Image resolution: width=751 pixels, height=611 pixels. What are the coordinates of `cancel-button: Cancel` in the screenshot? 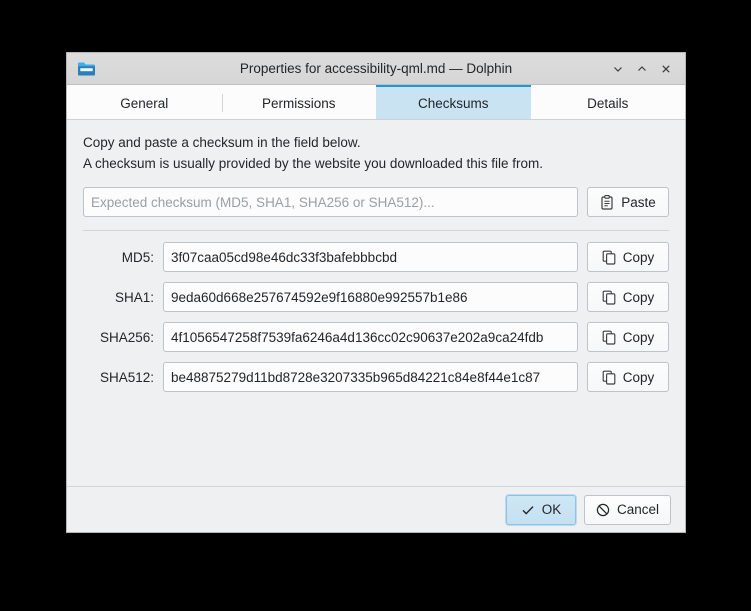 It's located at (627, 509).